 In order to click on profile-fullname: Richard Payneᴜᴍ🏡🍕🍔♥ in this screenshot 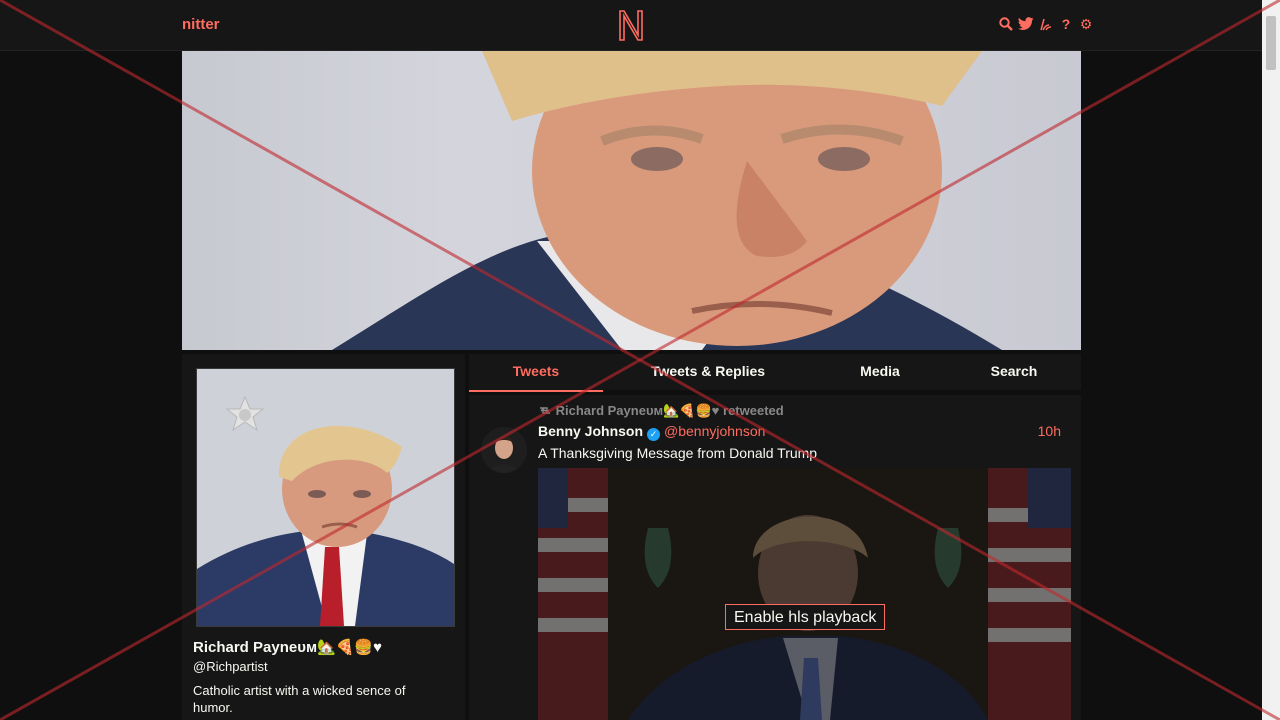, I will do `click(287, 647)`.